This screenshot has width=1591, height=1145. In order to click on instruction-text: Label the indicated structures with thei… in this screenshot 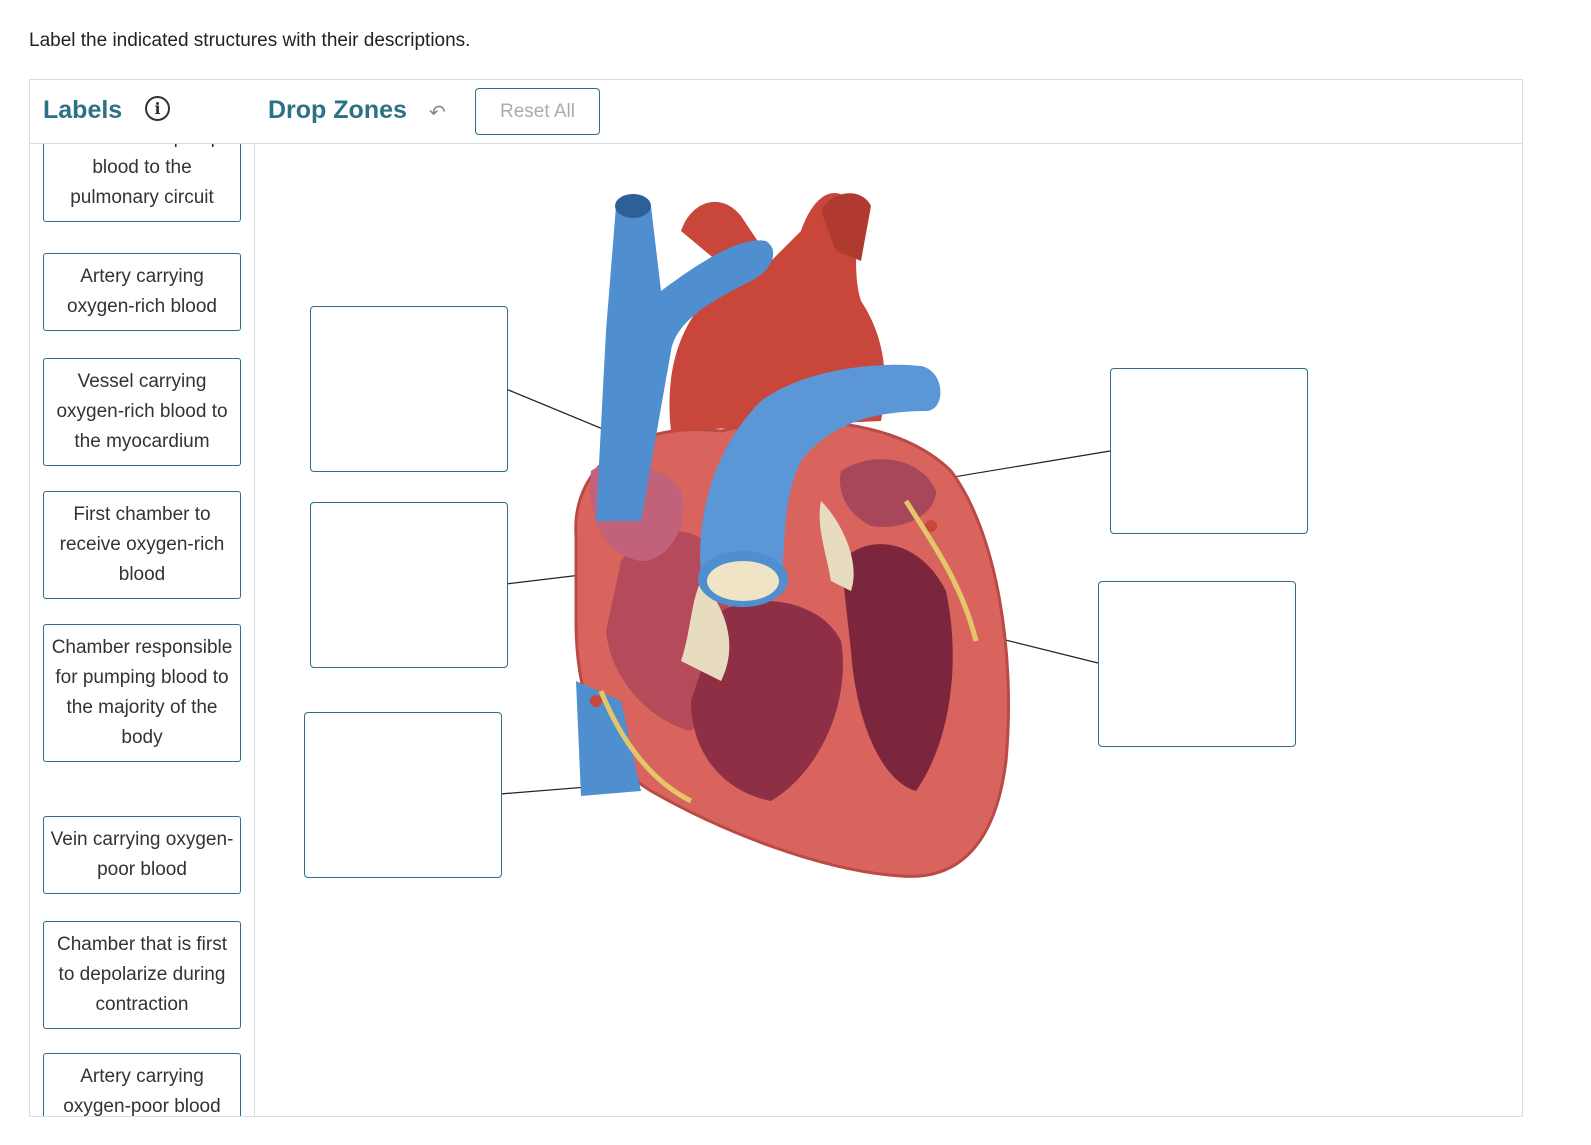, I will do `click(250, 40)`.